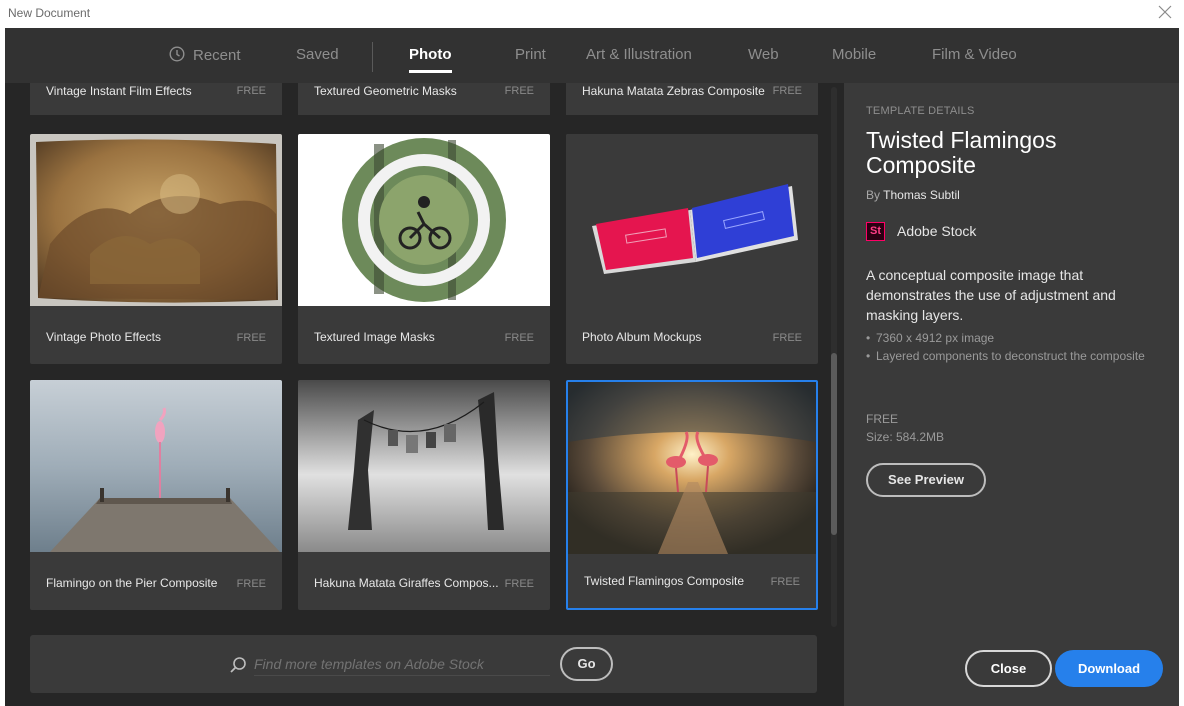 The image size is (1184, 706). Describe the element at coordinates (937, 231) in the screenshot. I see `stock-source: Adobe Stock` at that location.